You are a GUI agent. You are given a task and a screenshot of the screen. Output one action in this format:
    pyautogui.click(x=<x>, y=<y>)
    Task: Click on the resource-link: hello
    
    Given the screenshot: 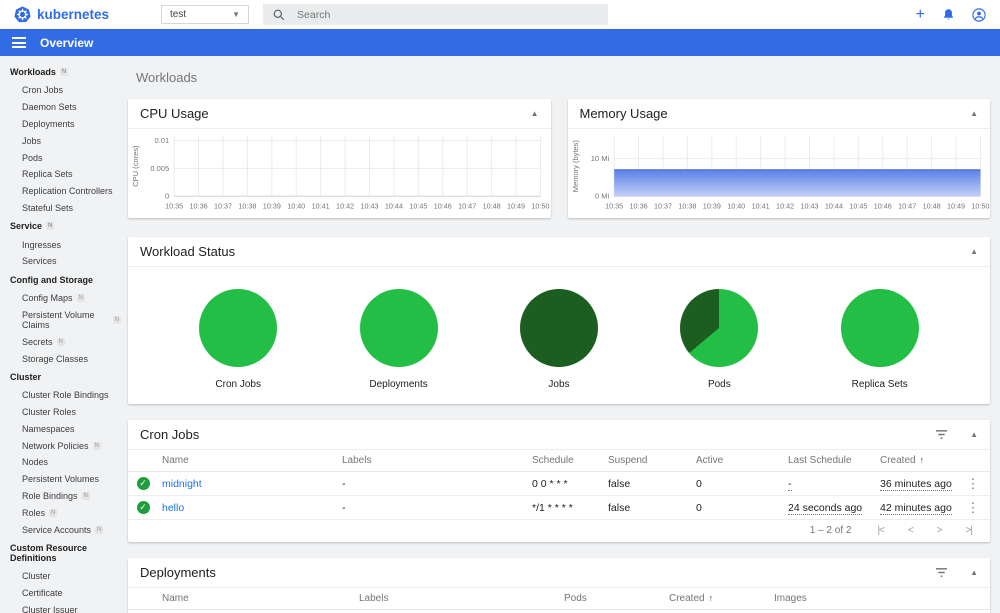 What is the action you would take?
    pyautogui.click(x=173, y=508)
    